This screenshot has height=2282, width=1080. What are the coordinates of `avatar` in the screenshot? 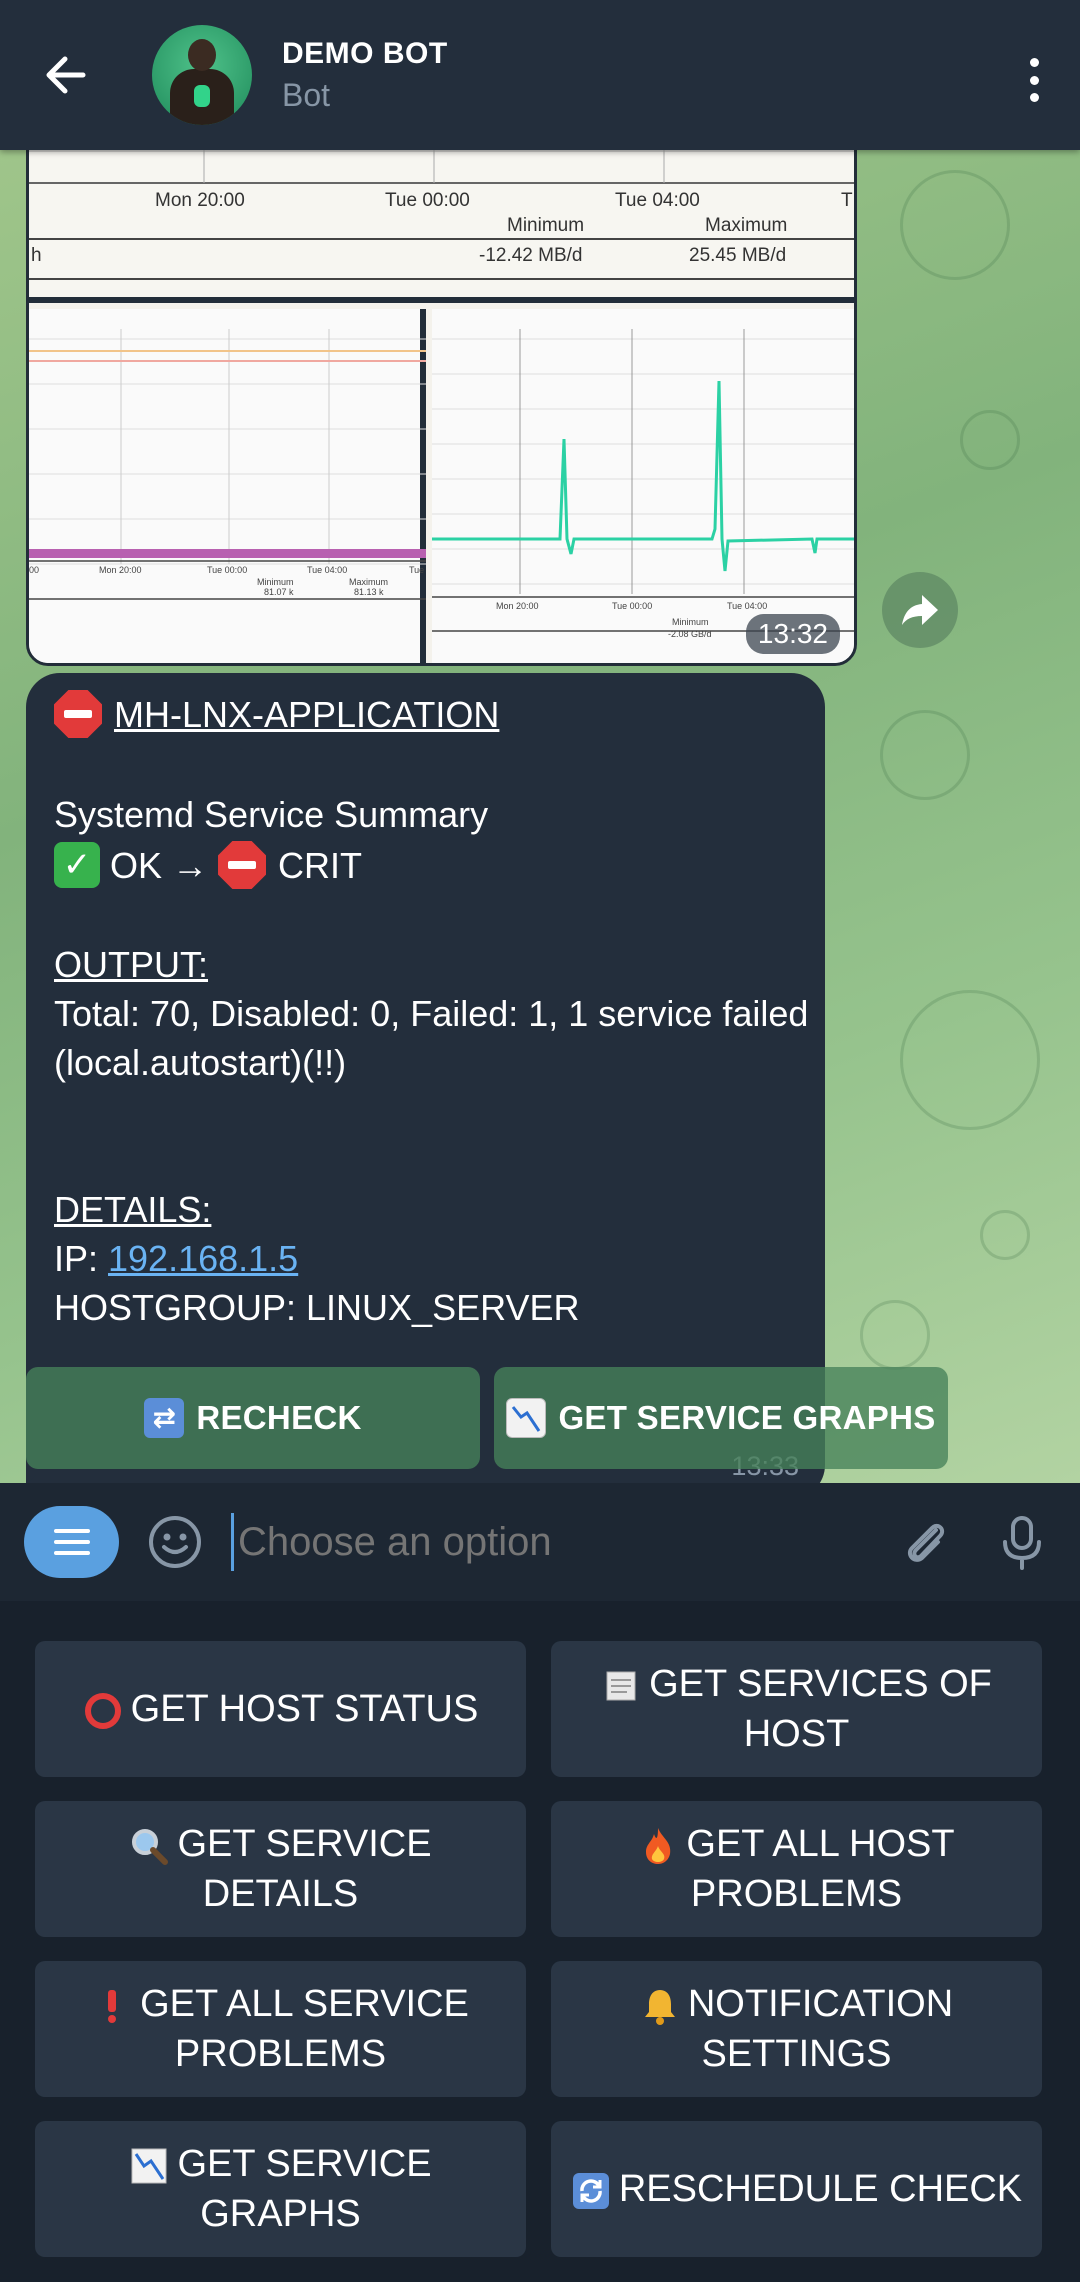 It's located at (202, 75).